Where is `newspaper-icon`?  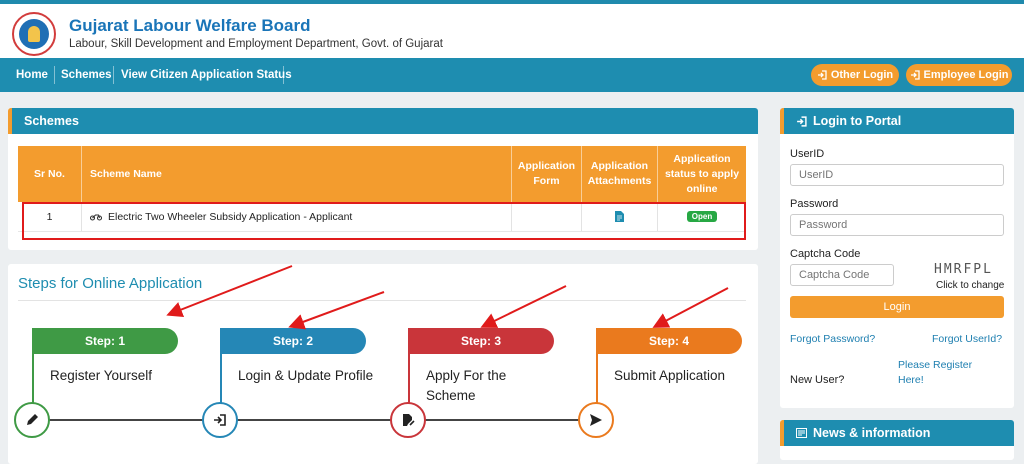 newspaper-icon is located at coordinates (801, 433).